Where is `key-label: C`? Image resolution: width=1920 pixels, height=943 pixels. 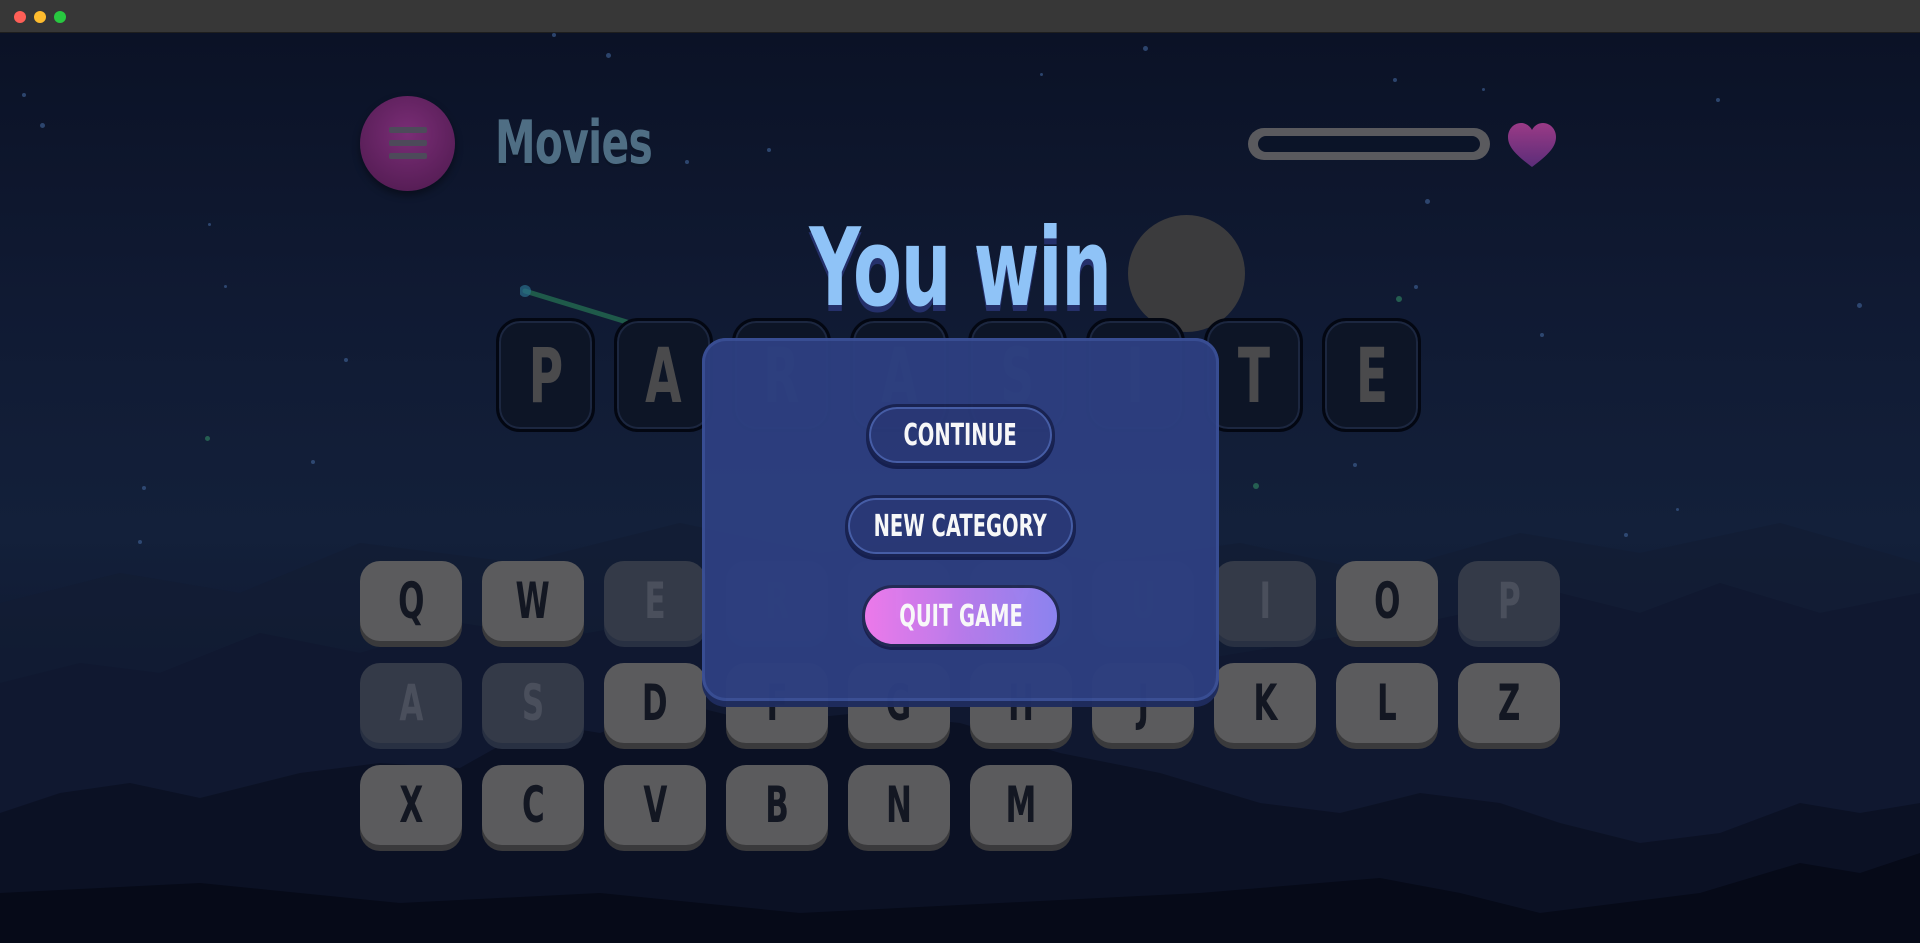 key-label: C is located at coordinates (533, 805).